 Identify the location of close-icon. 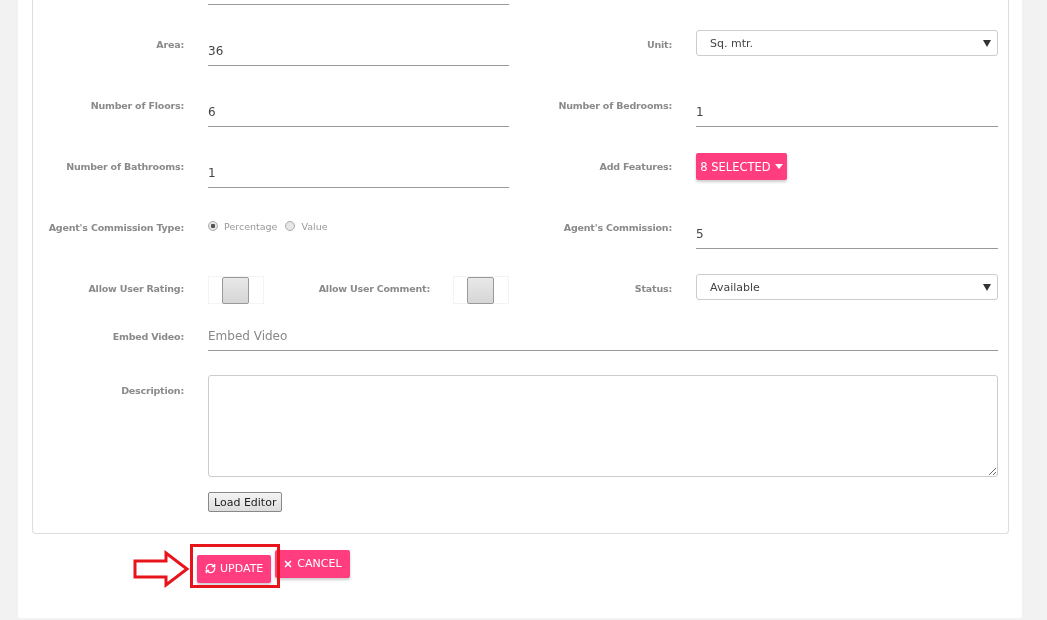
(288, 563).